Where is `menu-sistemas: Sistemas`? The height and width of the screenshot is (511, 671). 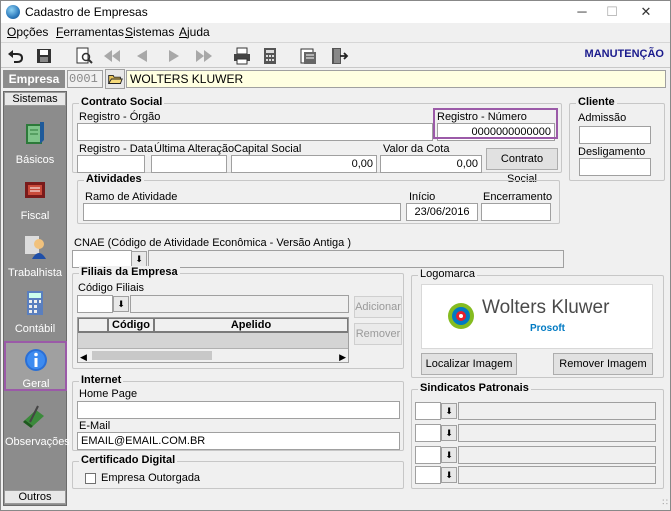 menu-sistemas: Sistemas is located at coordinates (149, 32).